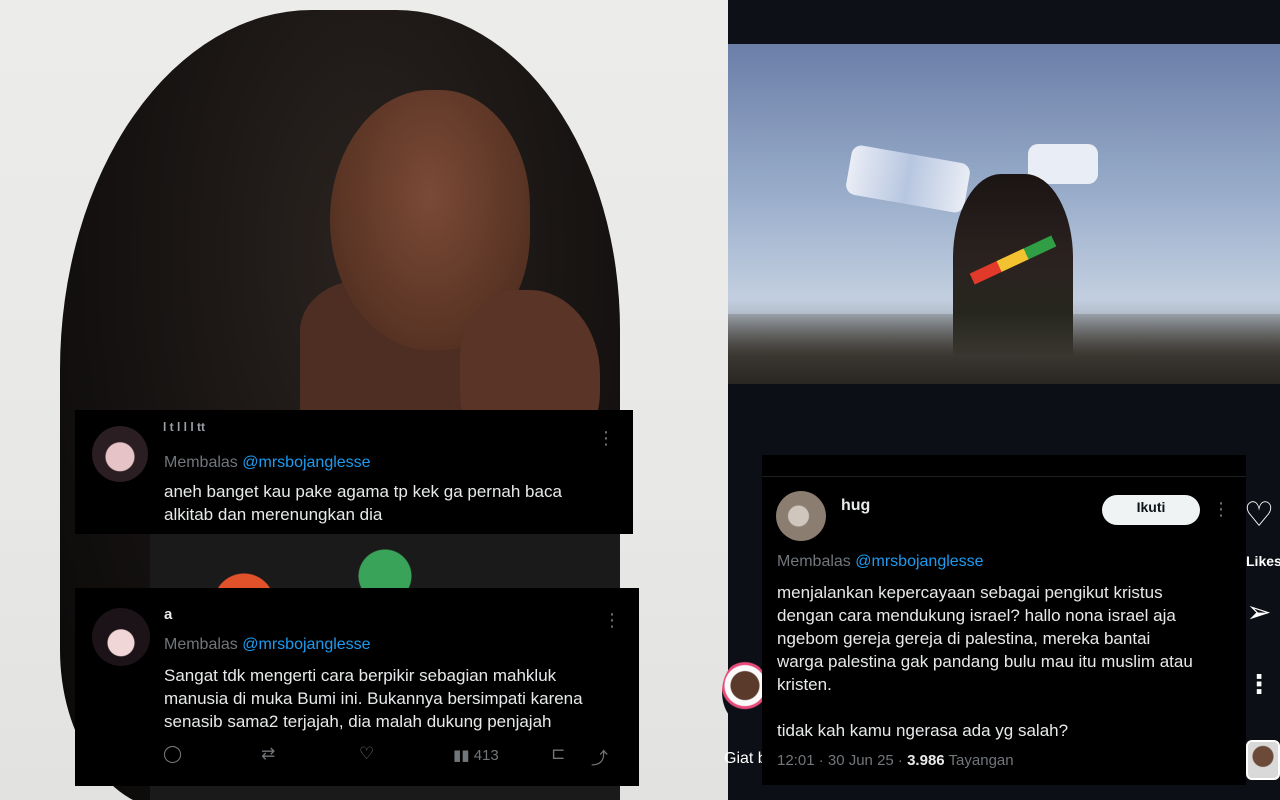 The width and height of the screenshot is (1280, 800). What do you see at coordinates (461, 755) in the screenshot?
I see `views-icon: ▮▮` at bounding box center [461, 755].